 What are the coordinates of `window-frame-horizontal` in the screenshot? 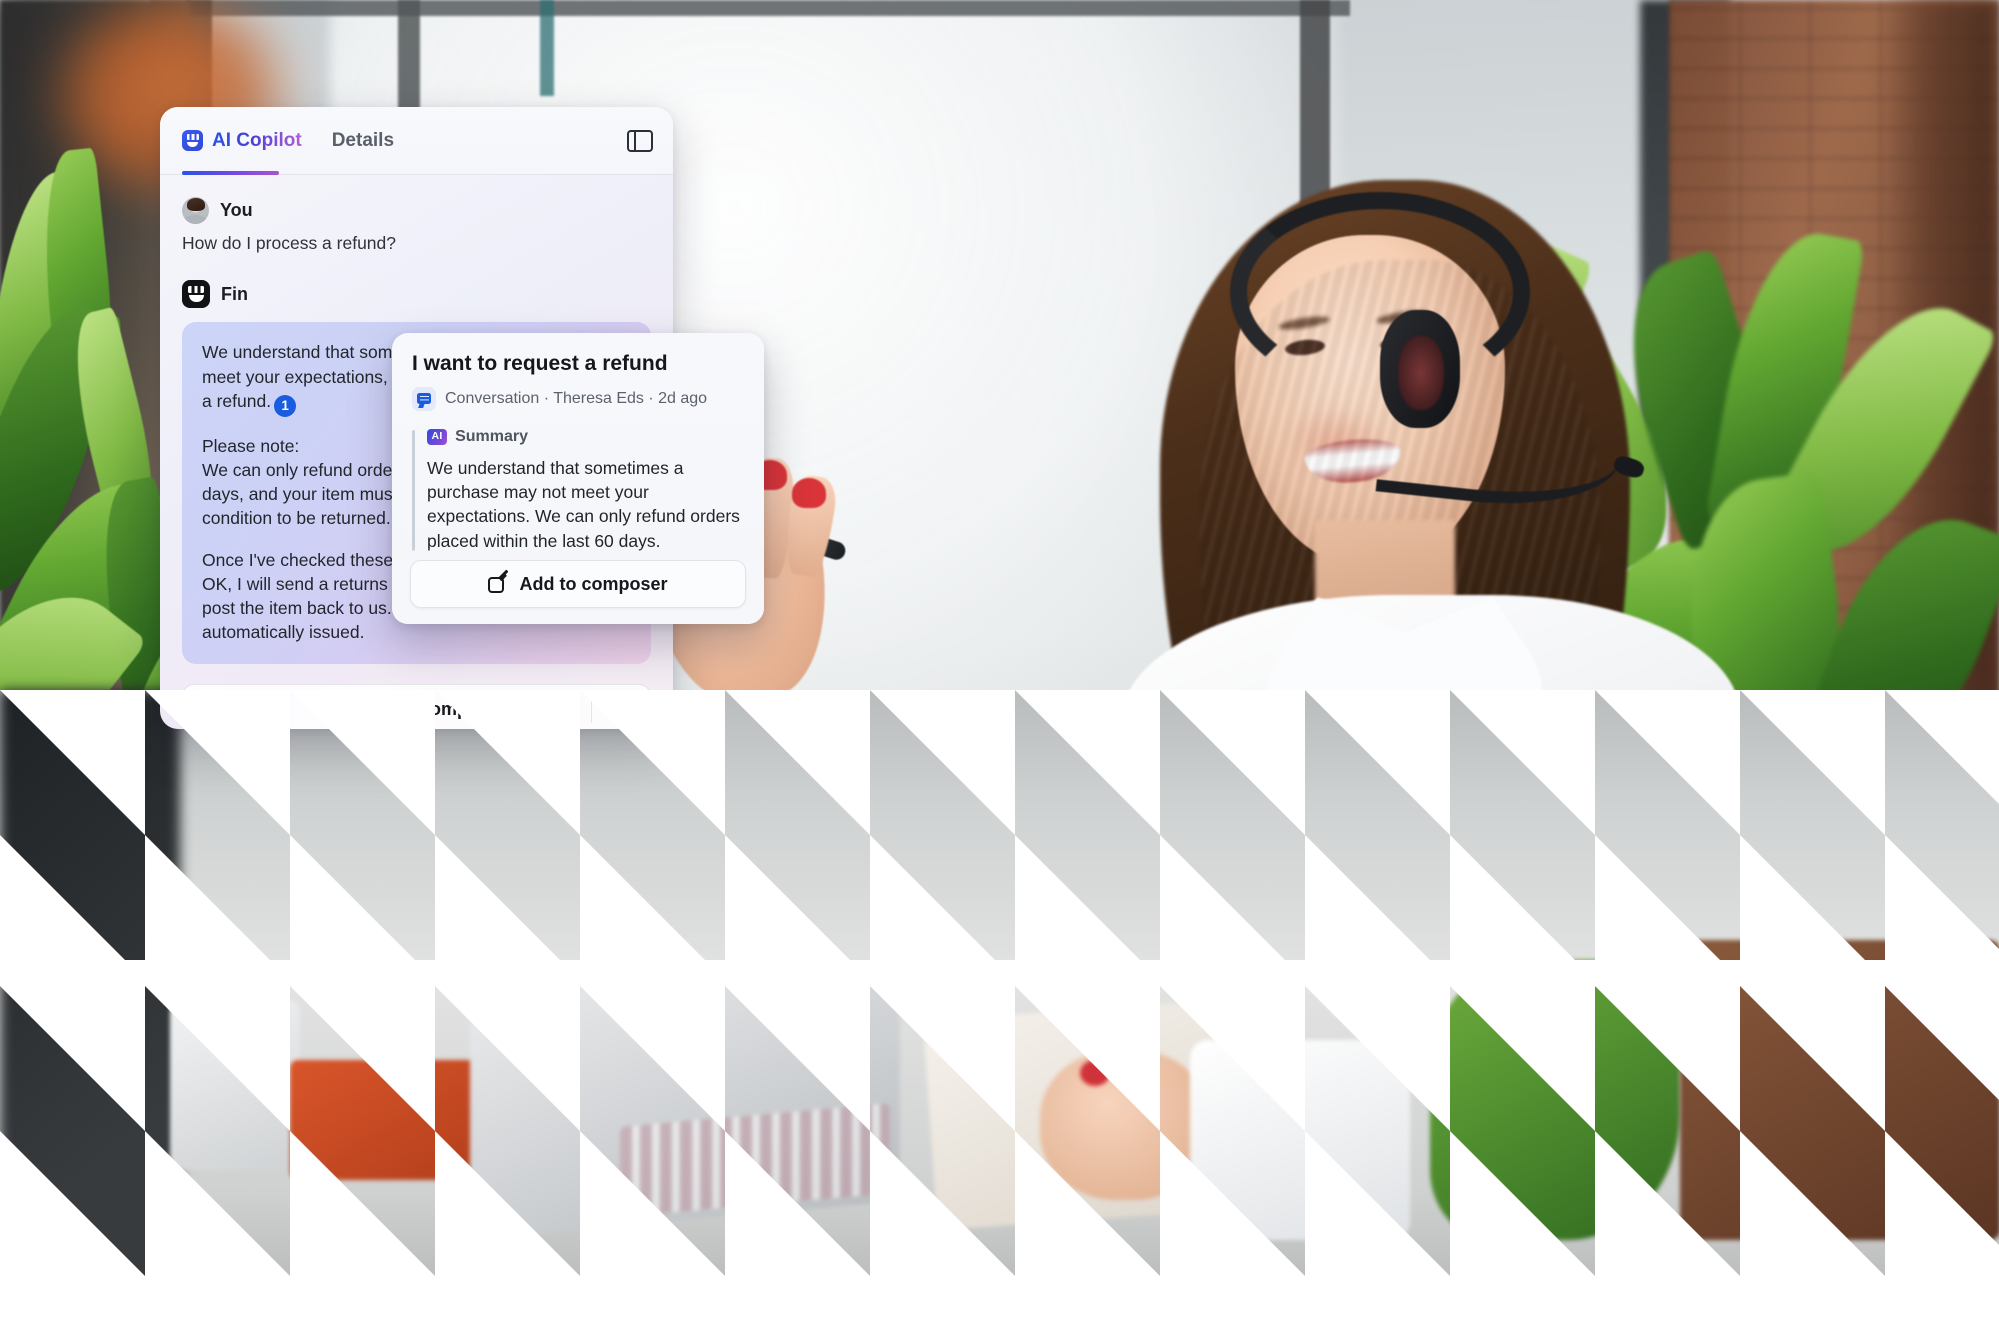 It's located at (750, 8).